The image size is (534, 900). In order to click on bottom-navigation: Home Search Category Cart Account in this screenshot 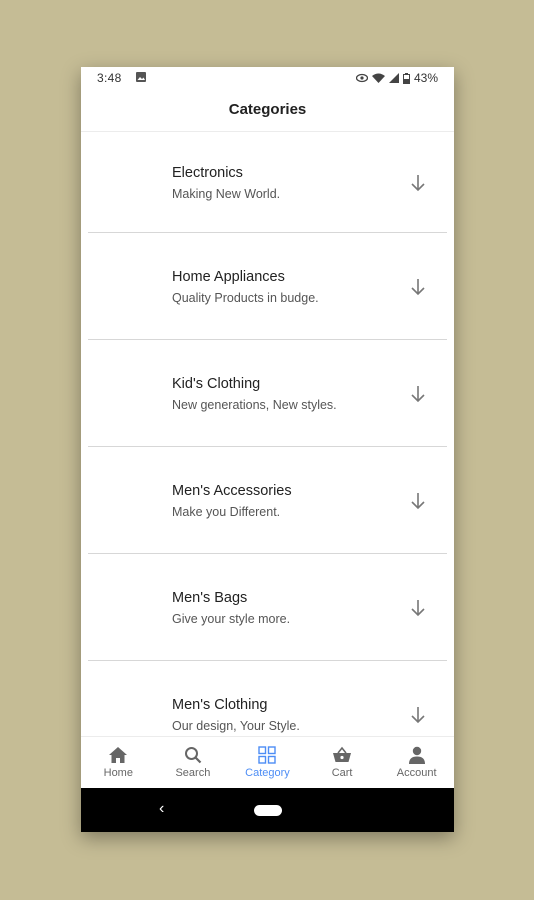, I will do `click(267, 762)`.